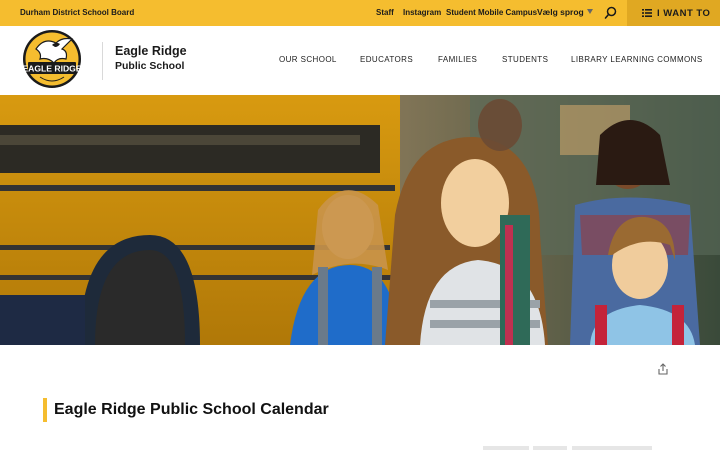 This screenshot has width=720, height=450. Describe the element at coordinates (491, 12) in the screenshot. I see `student-mobile-campus-link: Student Mobile Campus` at that location.